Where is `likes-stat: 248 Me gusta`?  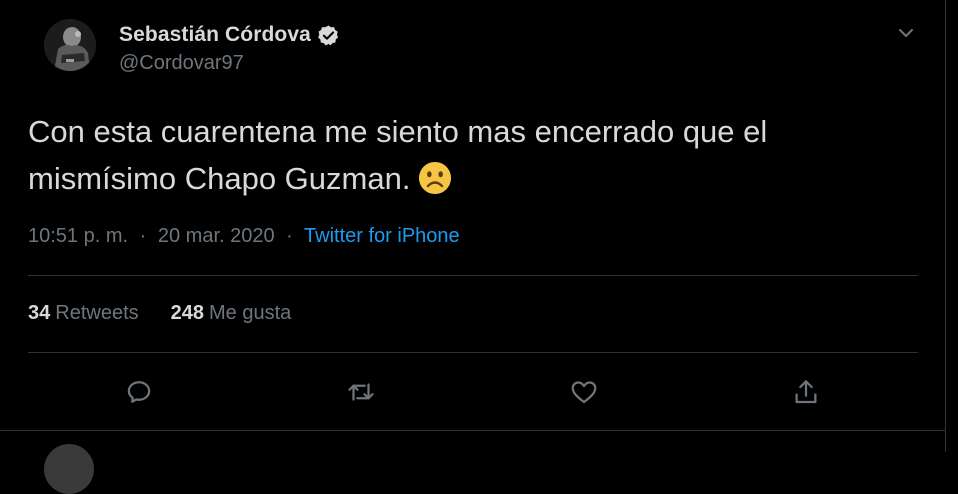 likes-stat: 248 Me gusta is located at coordinates (231, 313).